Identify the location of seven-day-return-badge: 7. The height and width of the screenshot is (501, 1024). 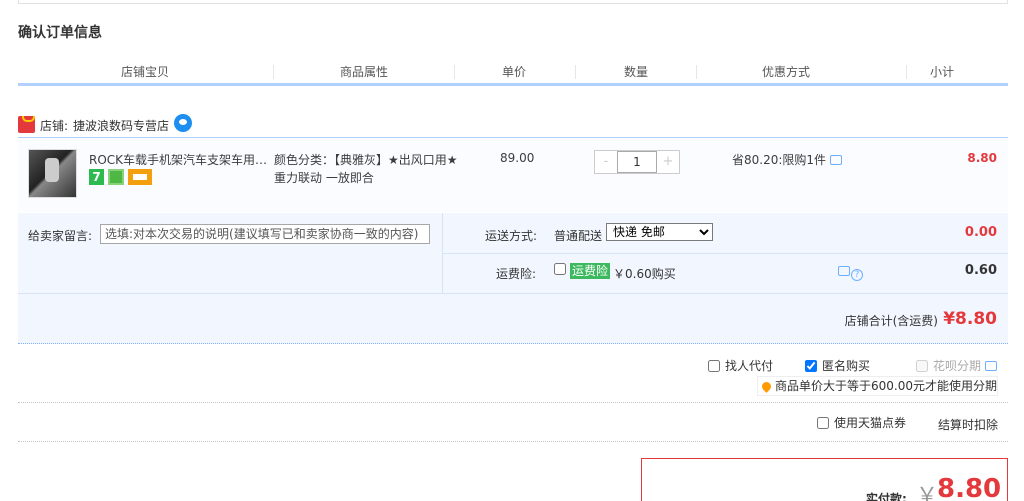
(96, 177).